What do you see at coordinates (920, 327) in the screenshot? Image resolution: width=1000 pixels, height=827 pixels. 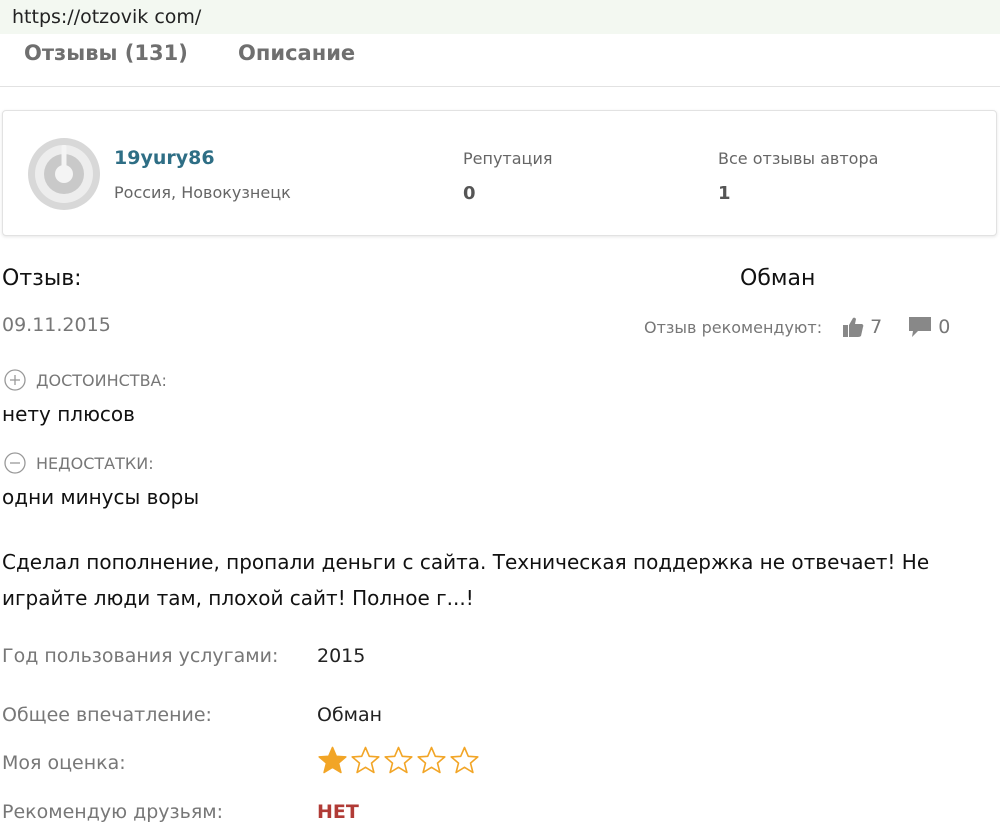 I see `comment-icon` at bounding box center [920, 327].